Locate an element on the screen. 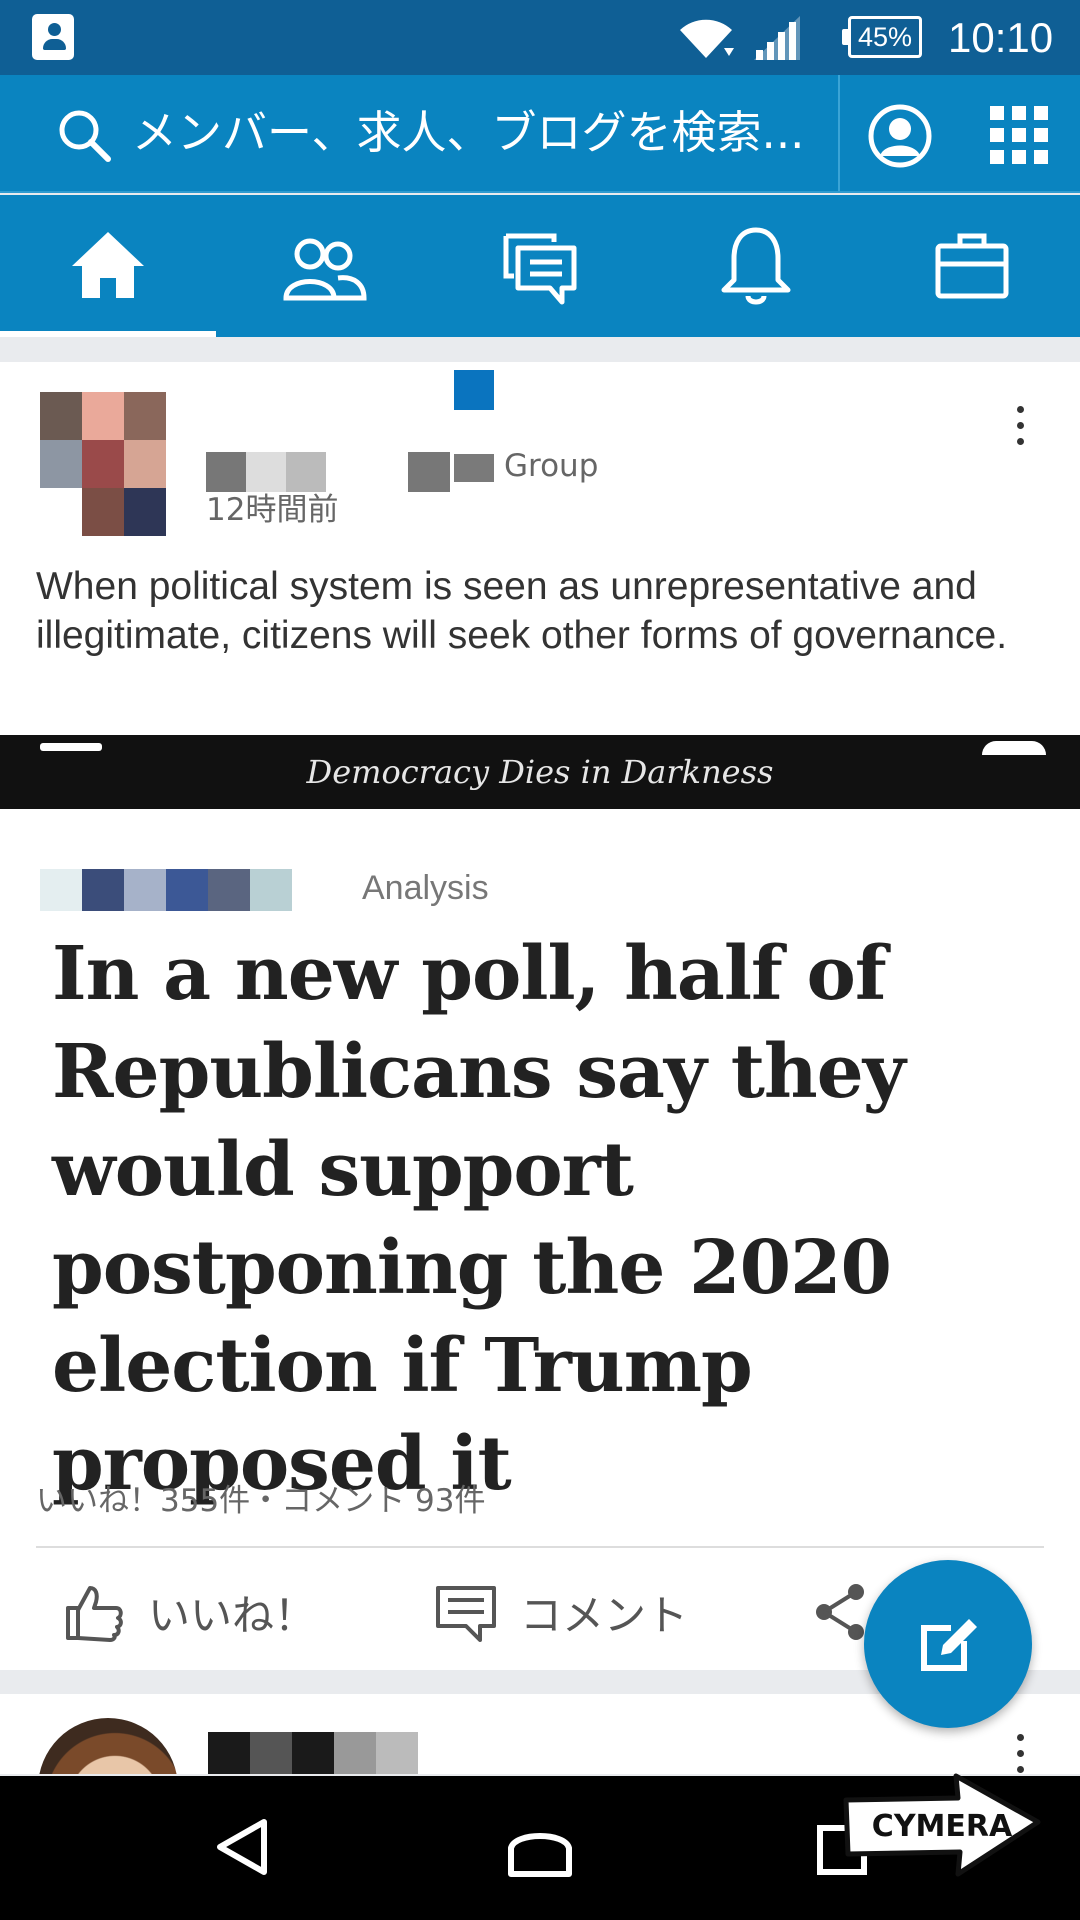 This screenshot has height=1920, width=1080. tab-notifications is located at coordinates (756, 266).